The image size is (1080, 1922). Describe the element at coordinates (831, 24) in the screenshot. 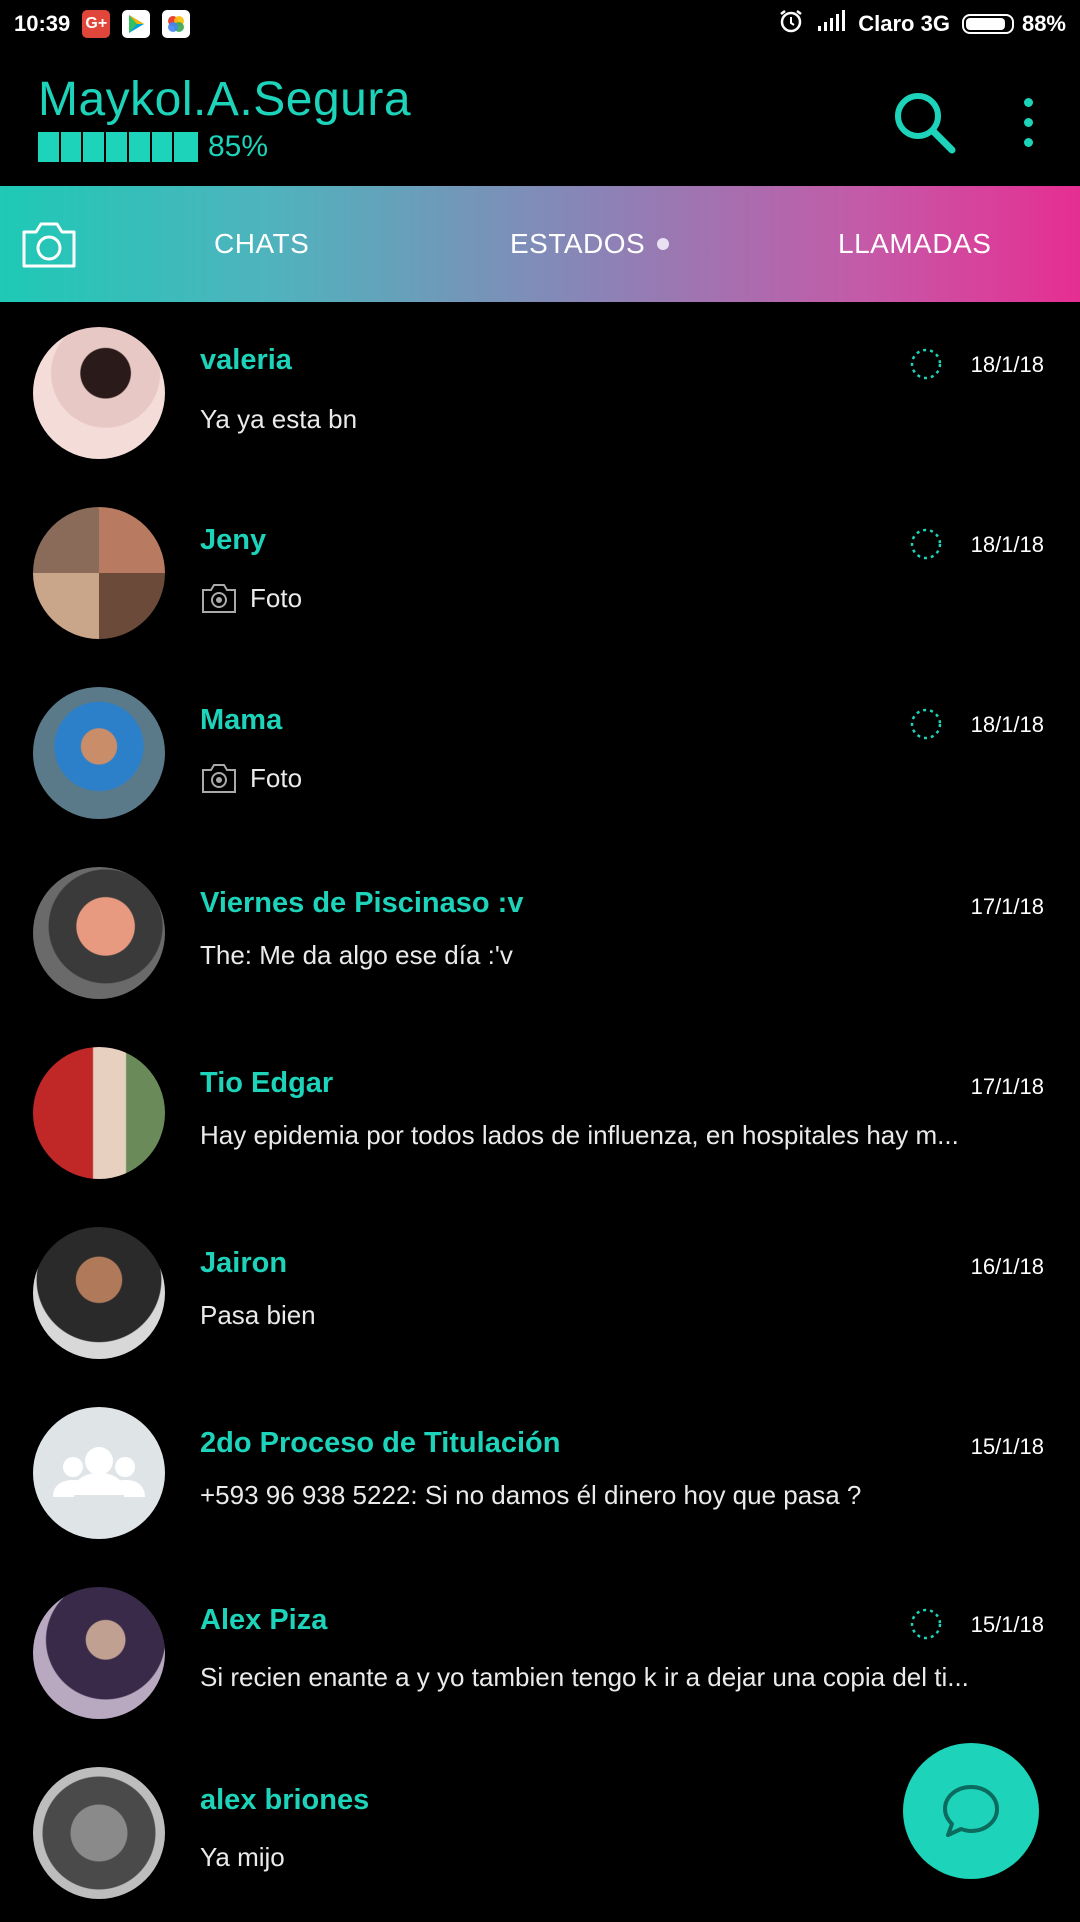

I see `signal-icon` at that location.